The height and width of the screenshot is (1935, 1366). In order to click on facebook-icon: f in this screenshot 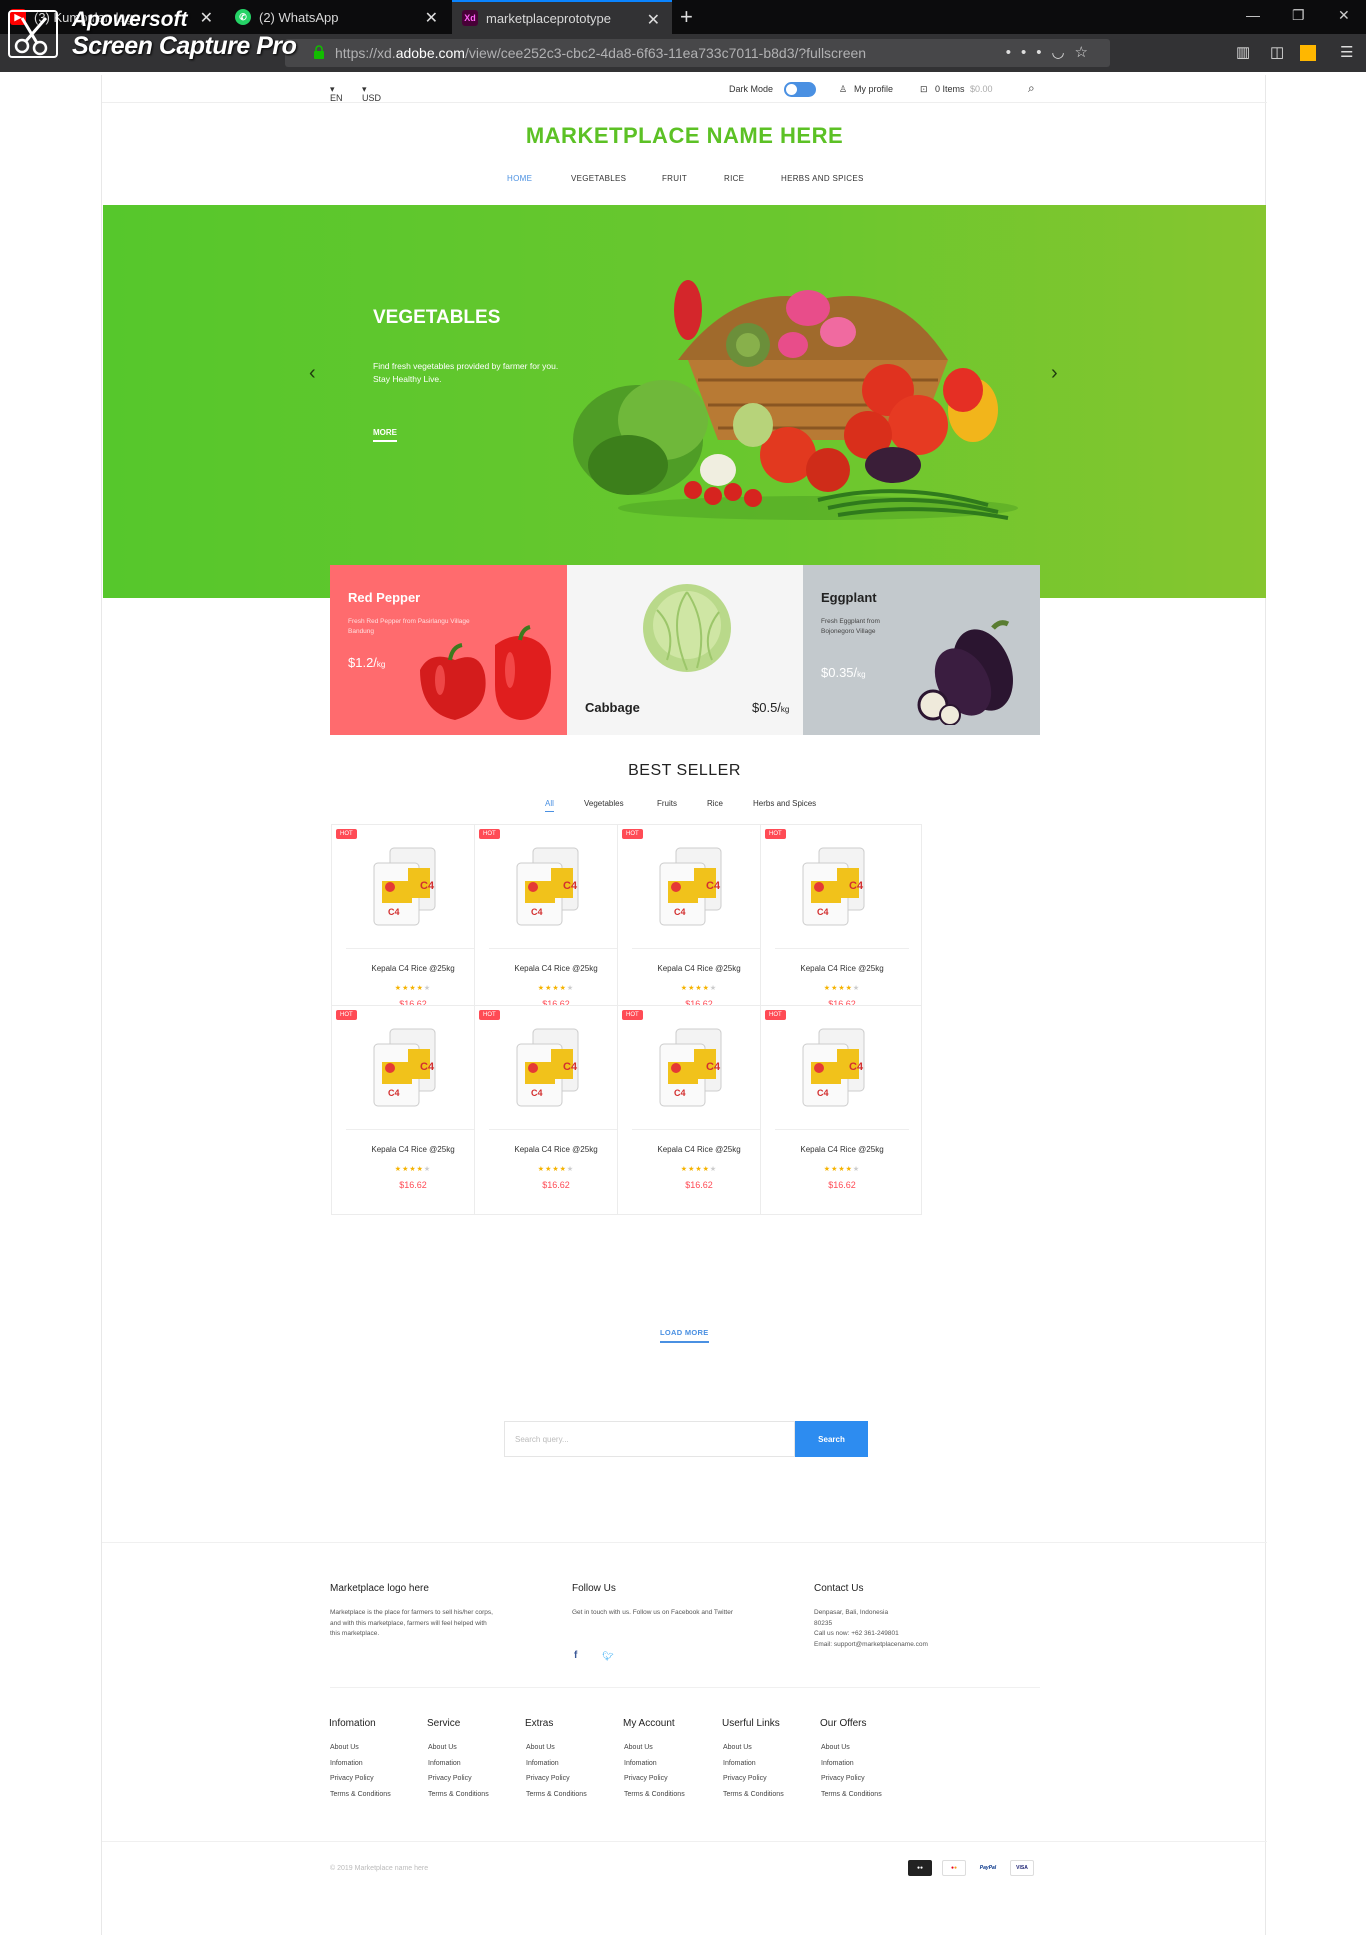, I will do `click(575, 1655)`.